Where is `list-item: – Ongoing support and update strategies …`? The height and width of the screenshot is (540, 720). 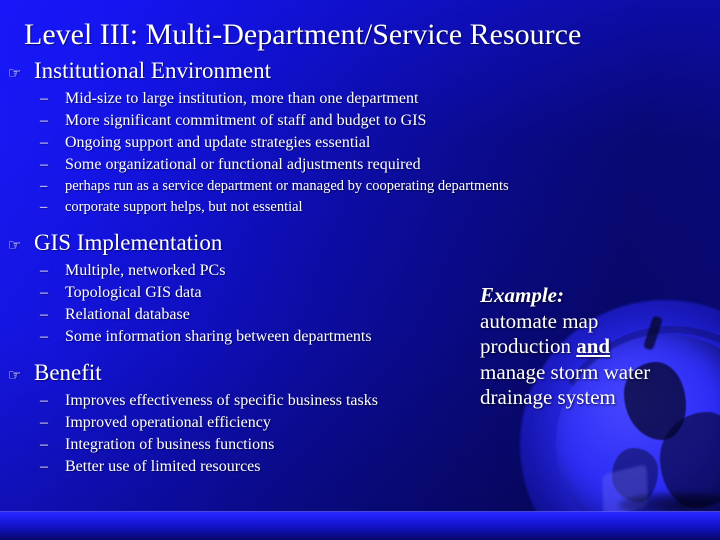 list-item: – Ongoing support and update strategies … is located at coordinates (360, 143).